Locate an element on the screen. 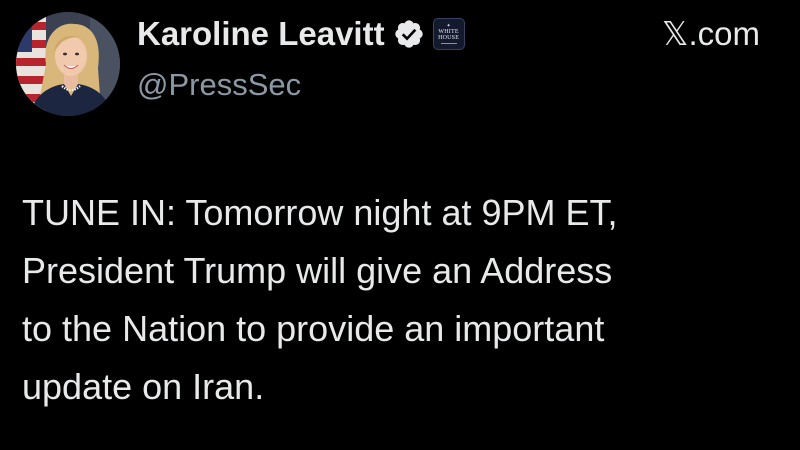 The height and width of the screenshot is (450, 800). tweet-text-line: update on Iran. is located at coordinates (143, 386).